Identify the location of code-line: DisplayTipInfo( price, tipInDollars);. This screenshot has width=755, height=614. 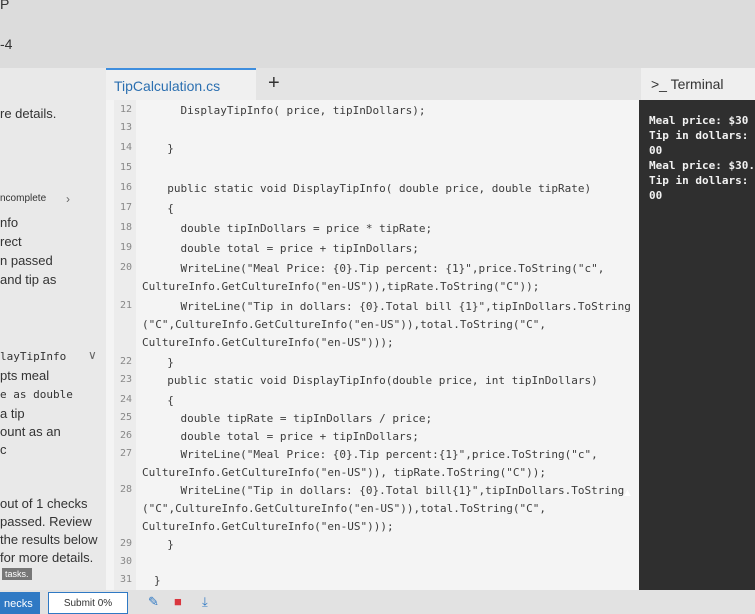
(290, 110).